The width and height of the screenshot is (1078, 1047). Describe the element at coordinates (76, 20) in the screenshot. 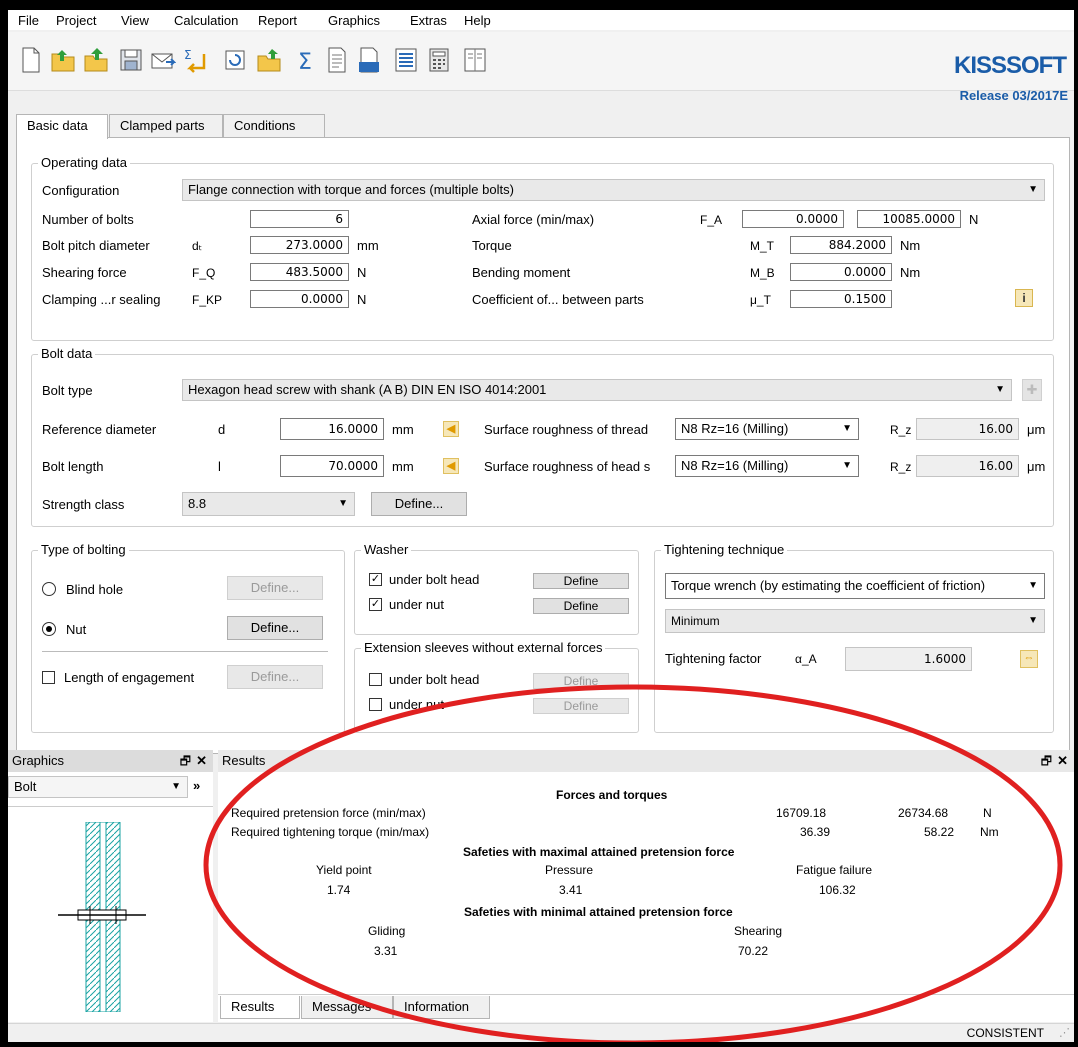

I see `menu-project: Project` at that location.